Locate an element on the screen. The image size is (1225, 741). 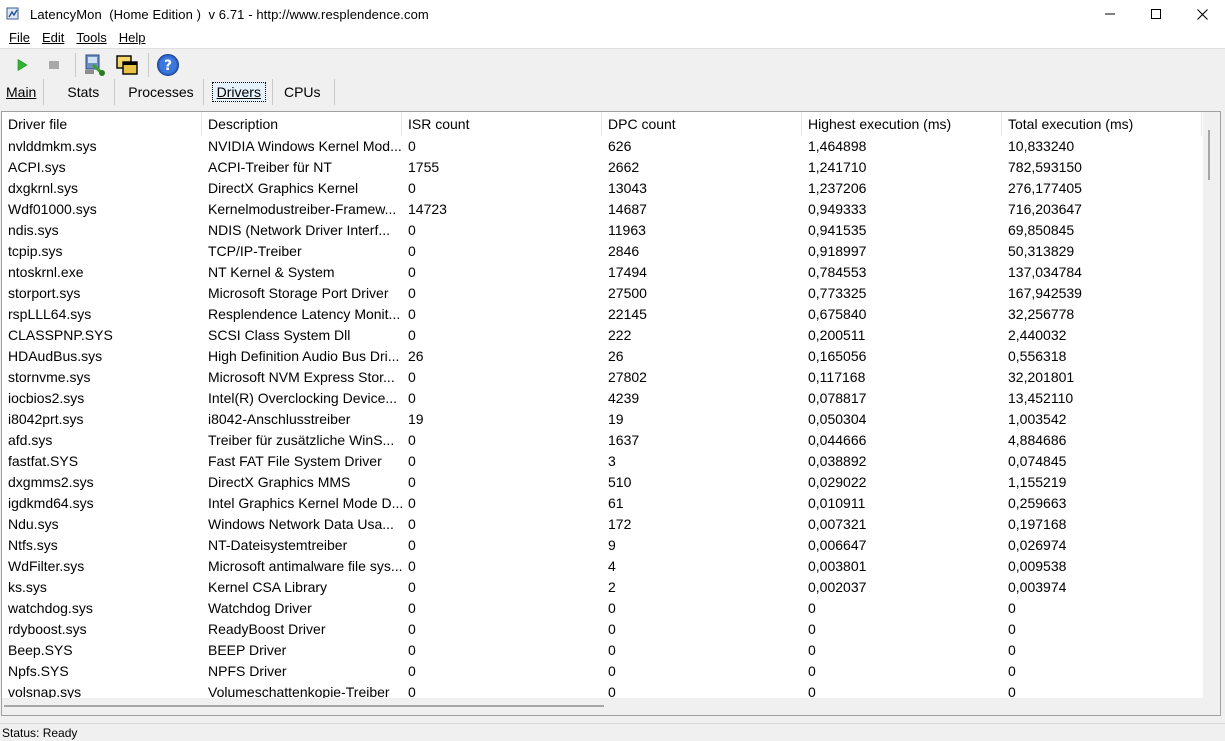
column-header-description: Description is located at coordinates (302, 124).